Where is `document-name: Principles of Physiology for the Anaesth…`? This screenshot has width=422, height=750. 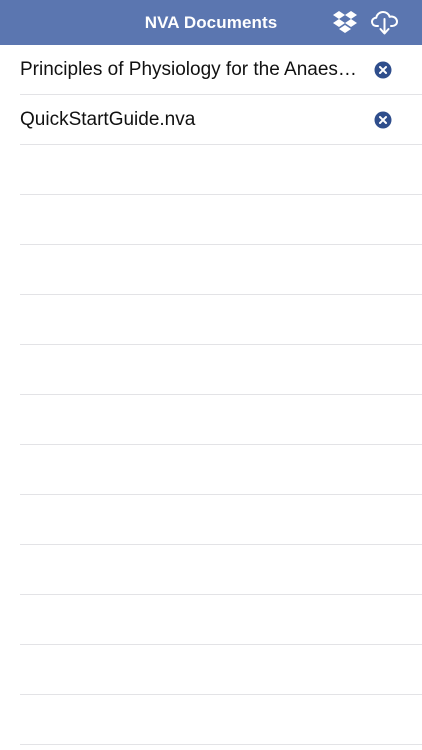
document-name: Principles of Physiology for the Anaesth… is located at coordinates (190, 69).